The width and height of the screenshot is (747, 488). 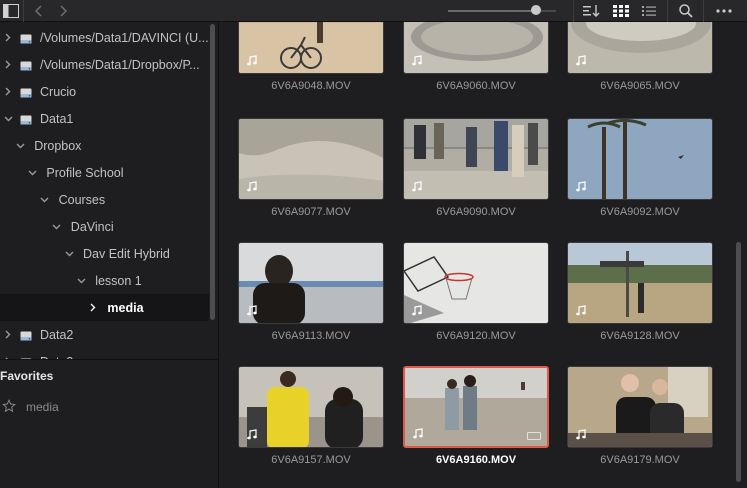 What do you see at coordinates (126, 253) in the screenshot?
I see `tree-item-label: Dav Edit Hybrid` at bounding box center [126, 253].